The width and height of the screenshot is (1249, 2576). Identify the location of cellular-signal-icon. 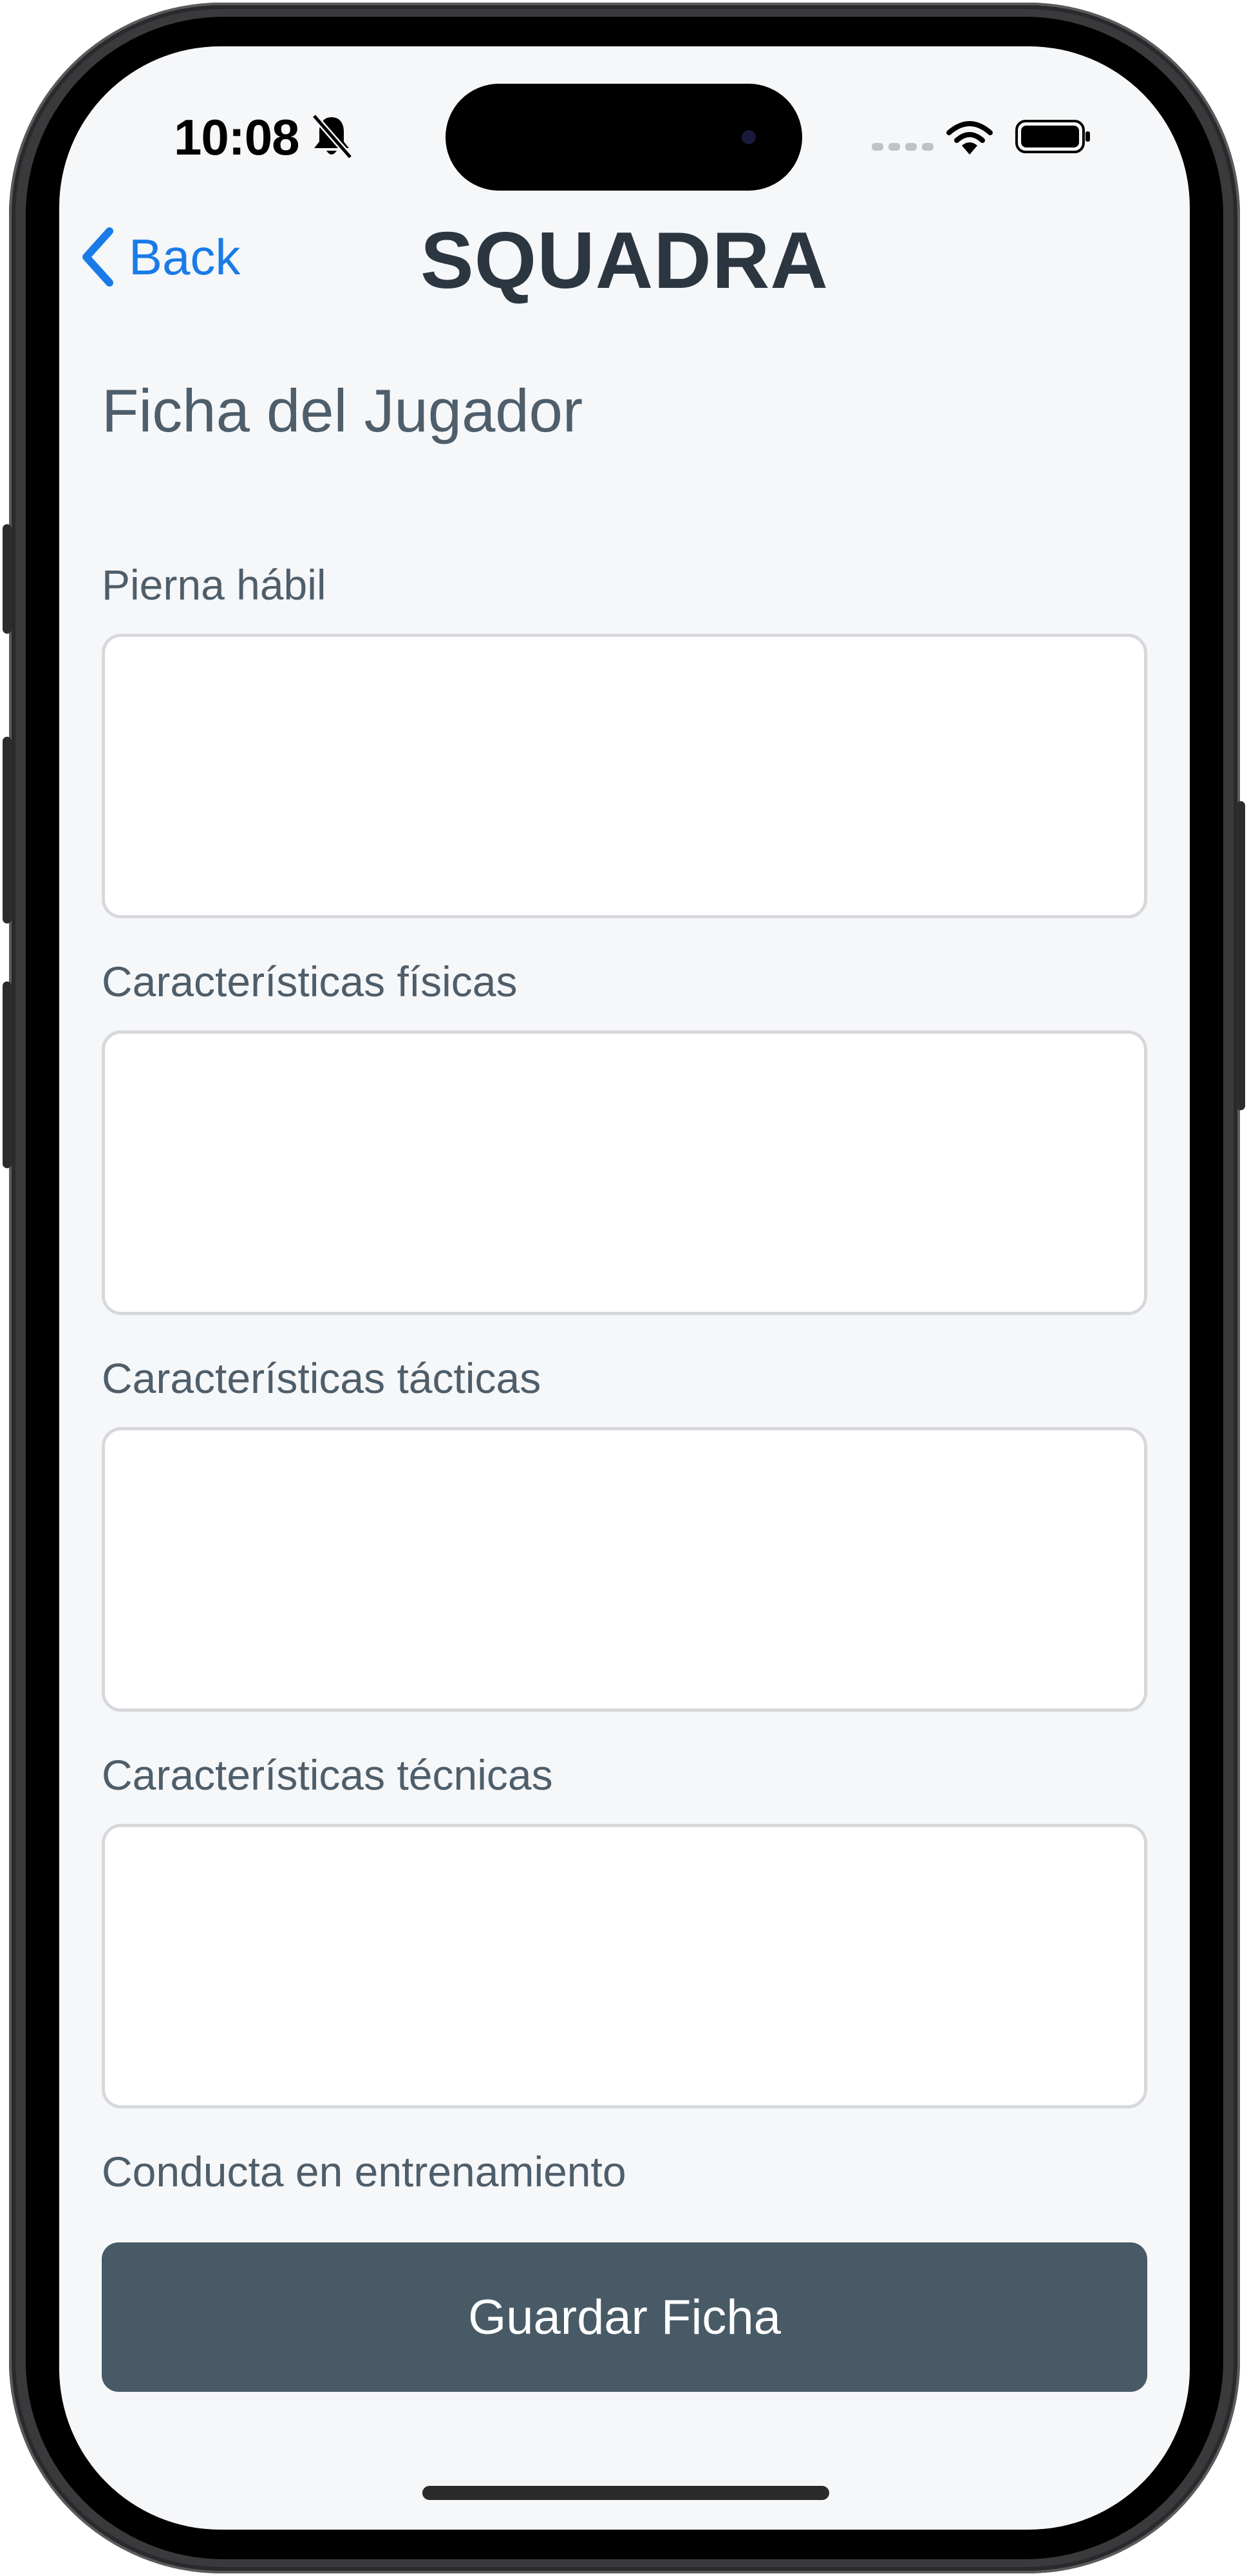
(903, 147).